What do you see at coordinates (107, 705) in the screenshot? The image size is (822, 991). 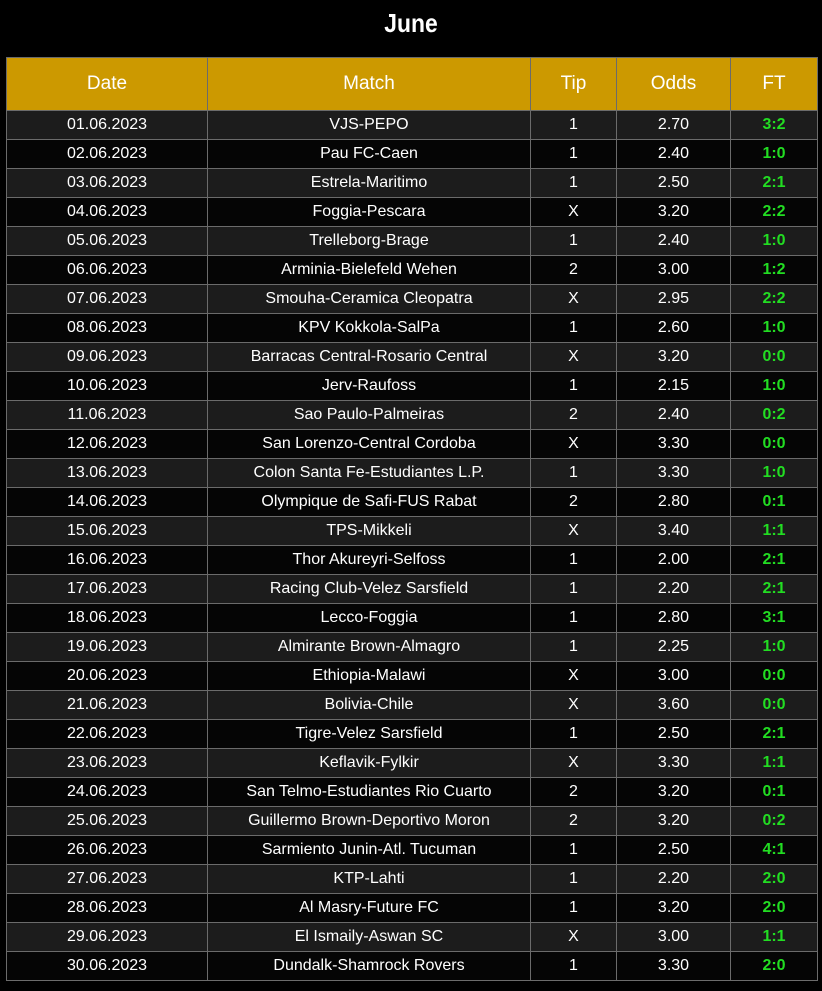 I see `cell-date: 21.06.2023` at bounding box center [107, 705].